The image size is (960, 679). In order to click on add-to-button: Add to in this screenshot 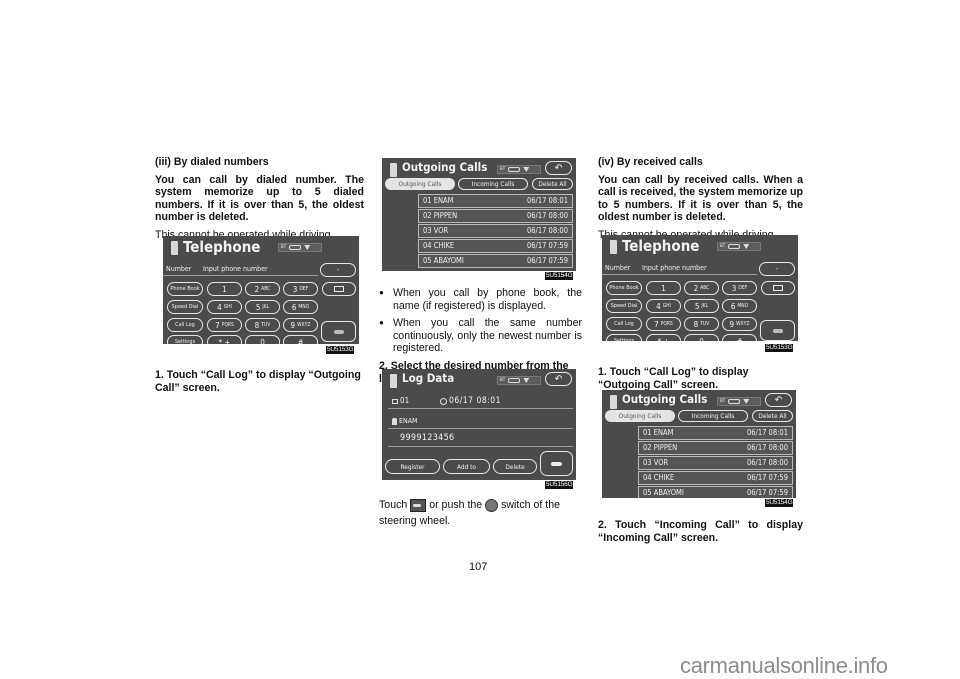, I will do `click(466, 466)`.